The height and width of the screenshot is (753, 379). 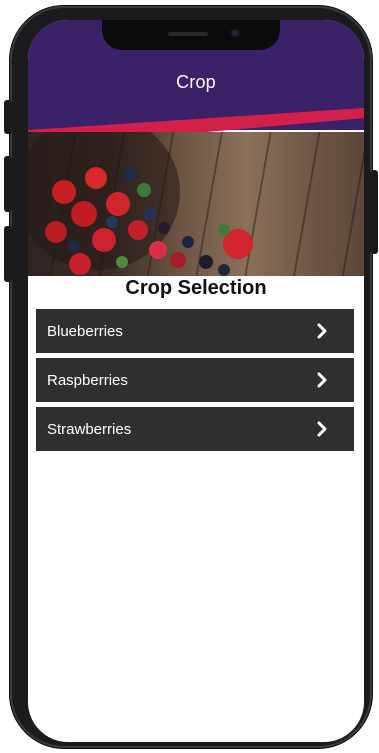 I want to click on volume-down-button, so click(x=8, y=254).